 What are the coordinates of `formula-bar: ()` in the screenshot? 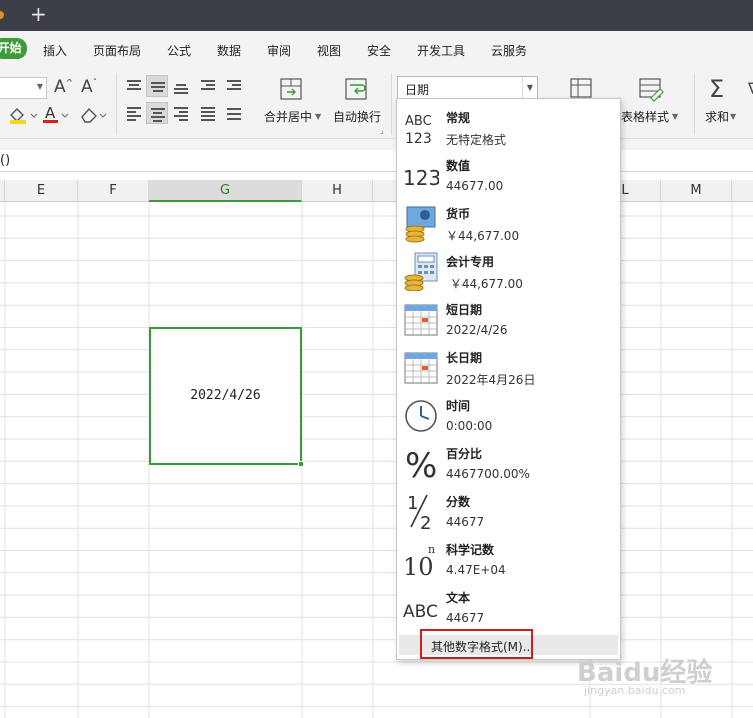 It's located at (376, 161).